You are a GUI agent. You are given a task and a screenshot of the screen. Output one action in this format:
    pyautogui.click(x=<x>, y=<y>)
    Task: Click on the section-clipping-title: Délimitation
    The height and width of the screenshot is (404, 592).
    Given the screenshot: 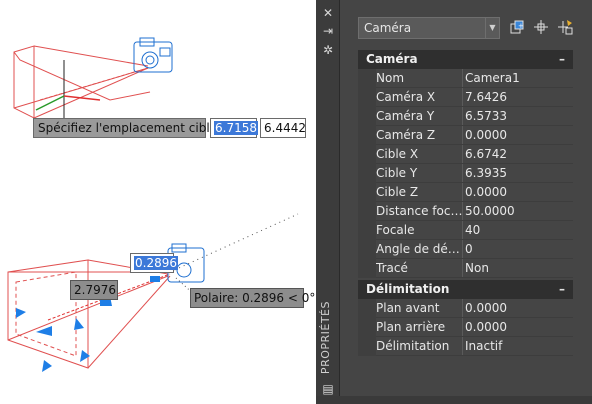 What is the action you would take?
    pyautogui.click(x=408, y=289)
    